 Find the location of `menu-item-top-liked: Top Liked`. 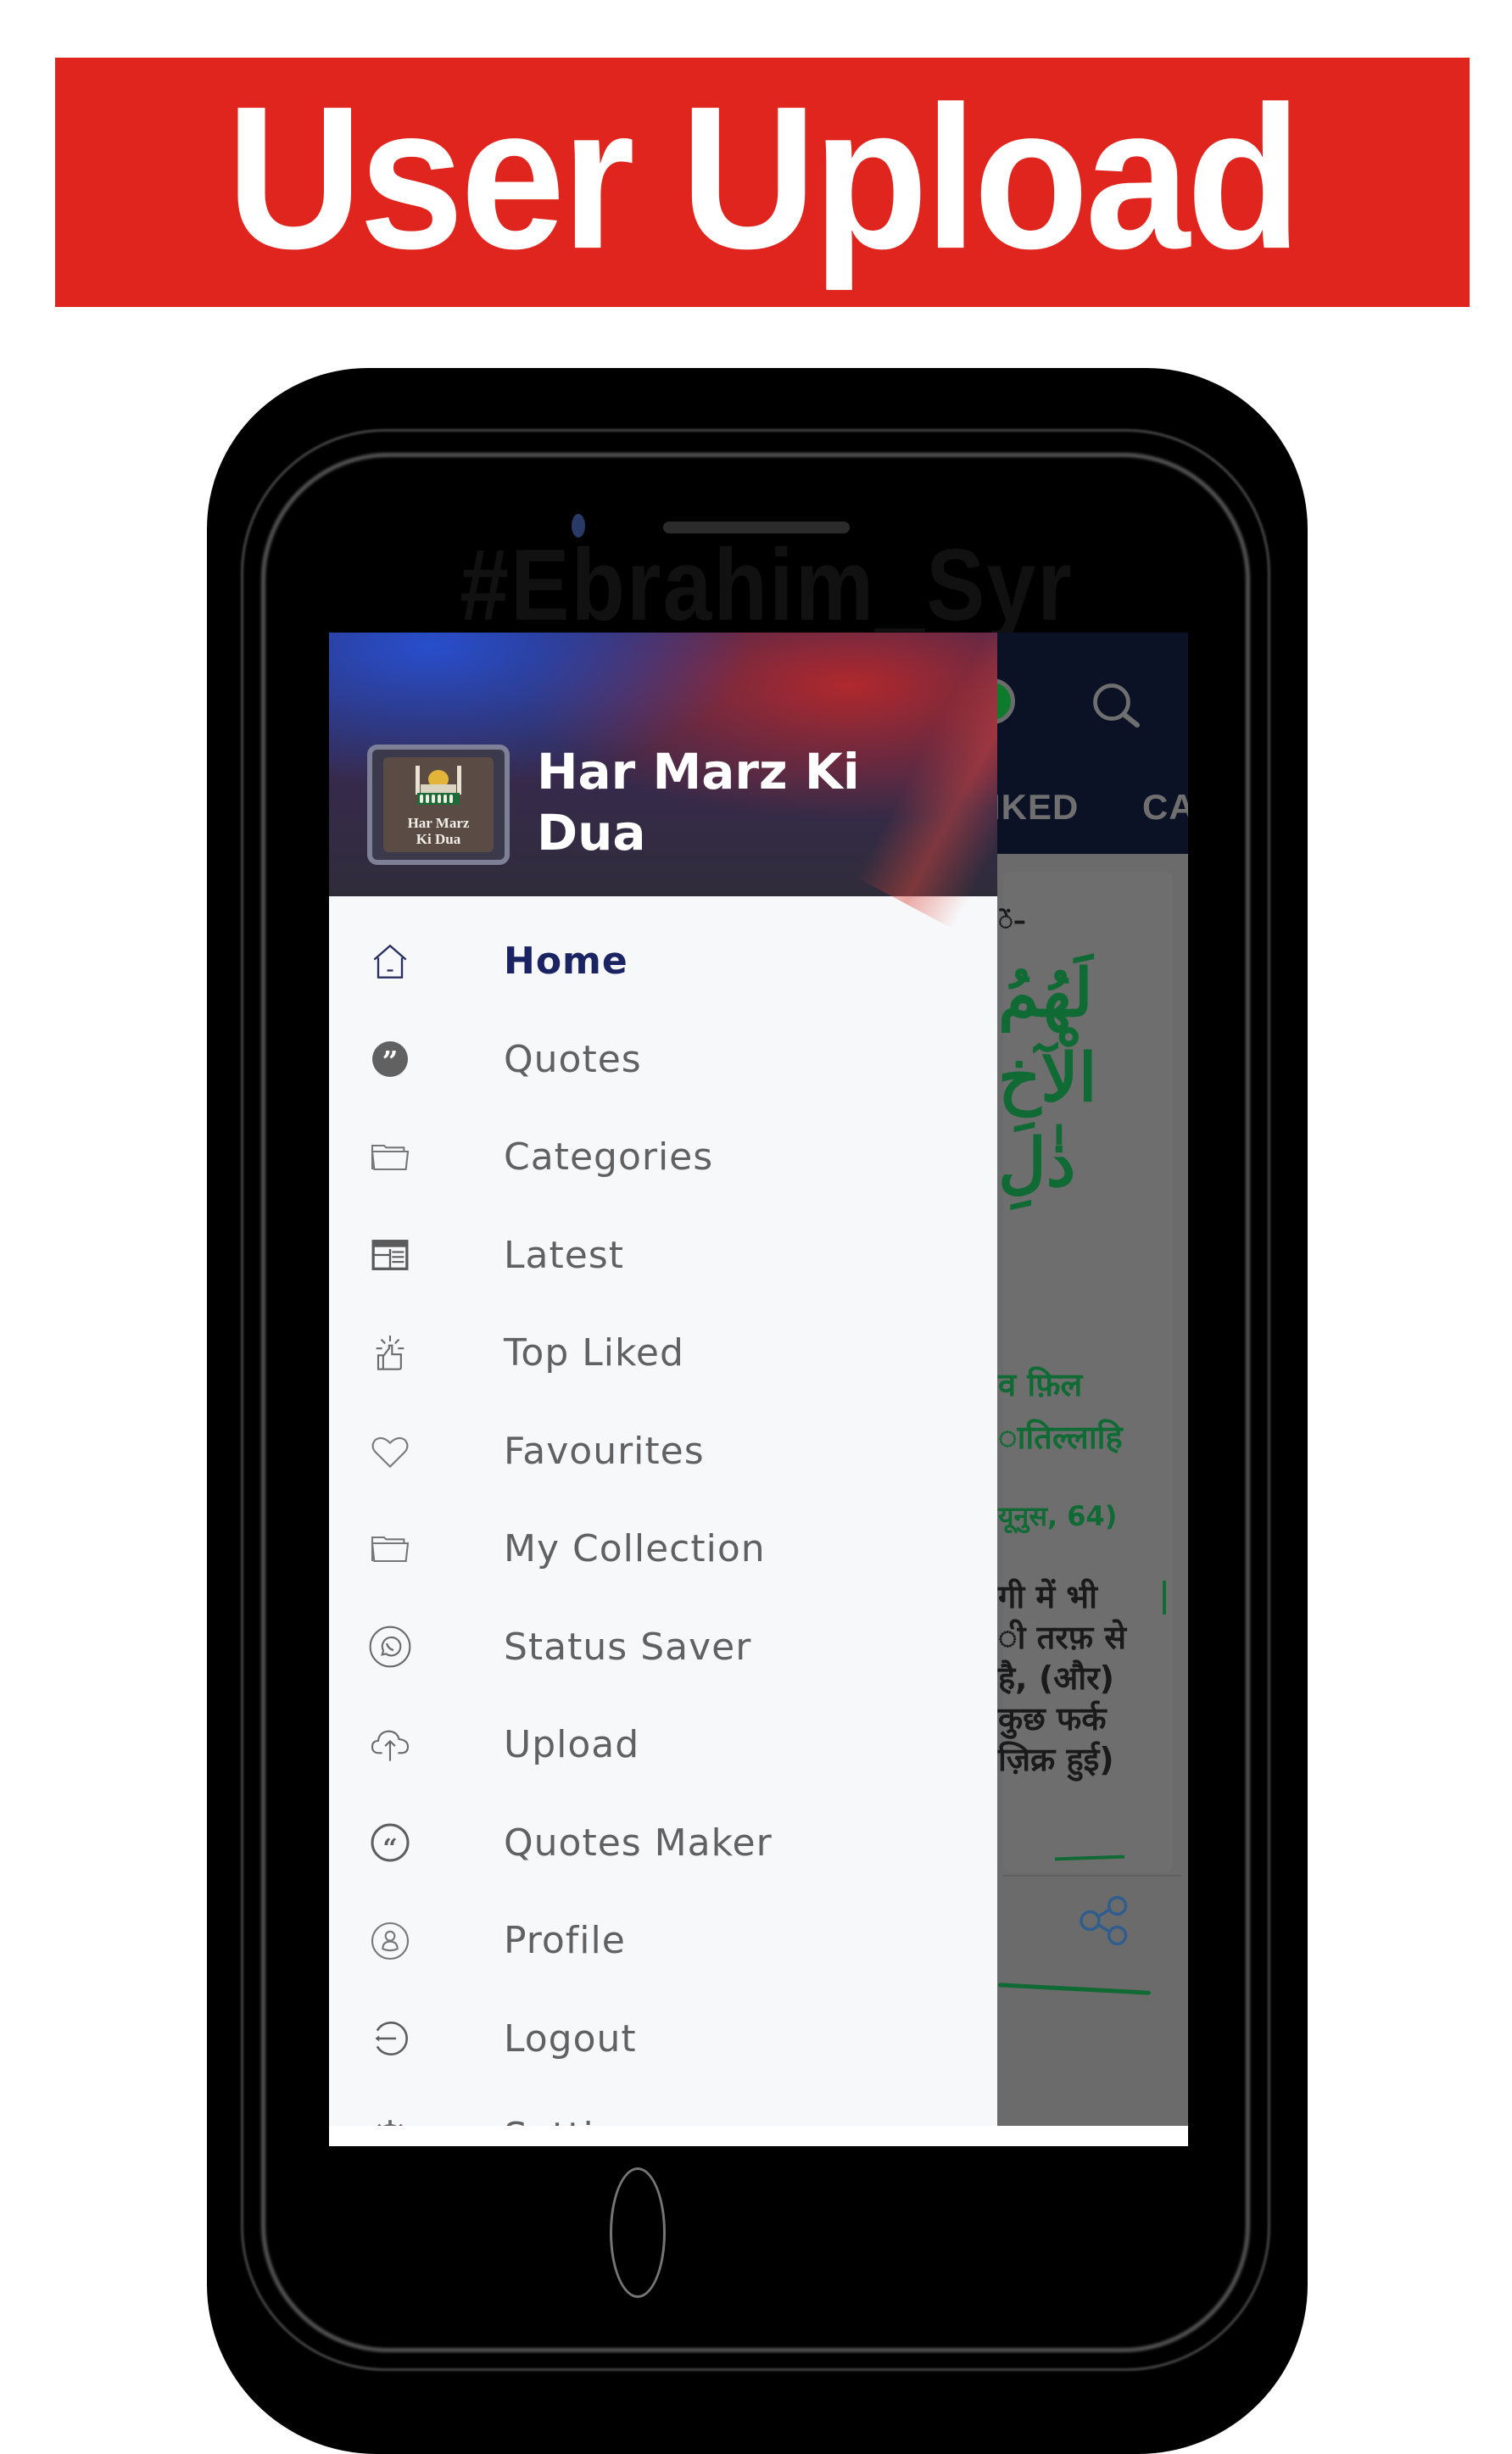

menu-item-top-liked: Top Liked is located at coordinates (663, 1353).